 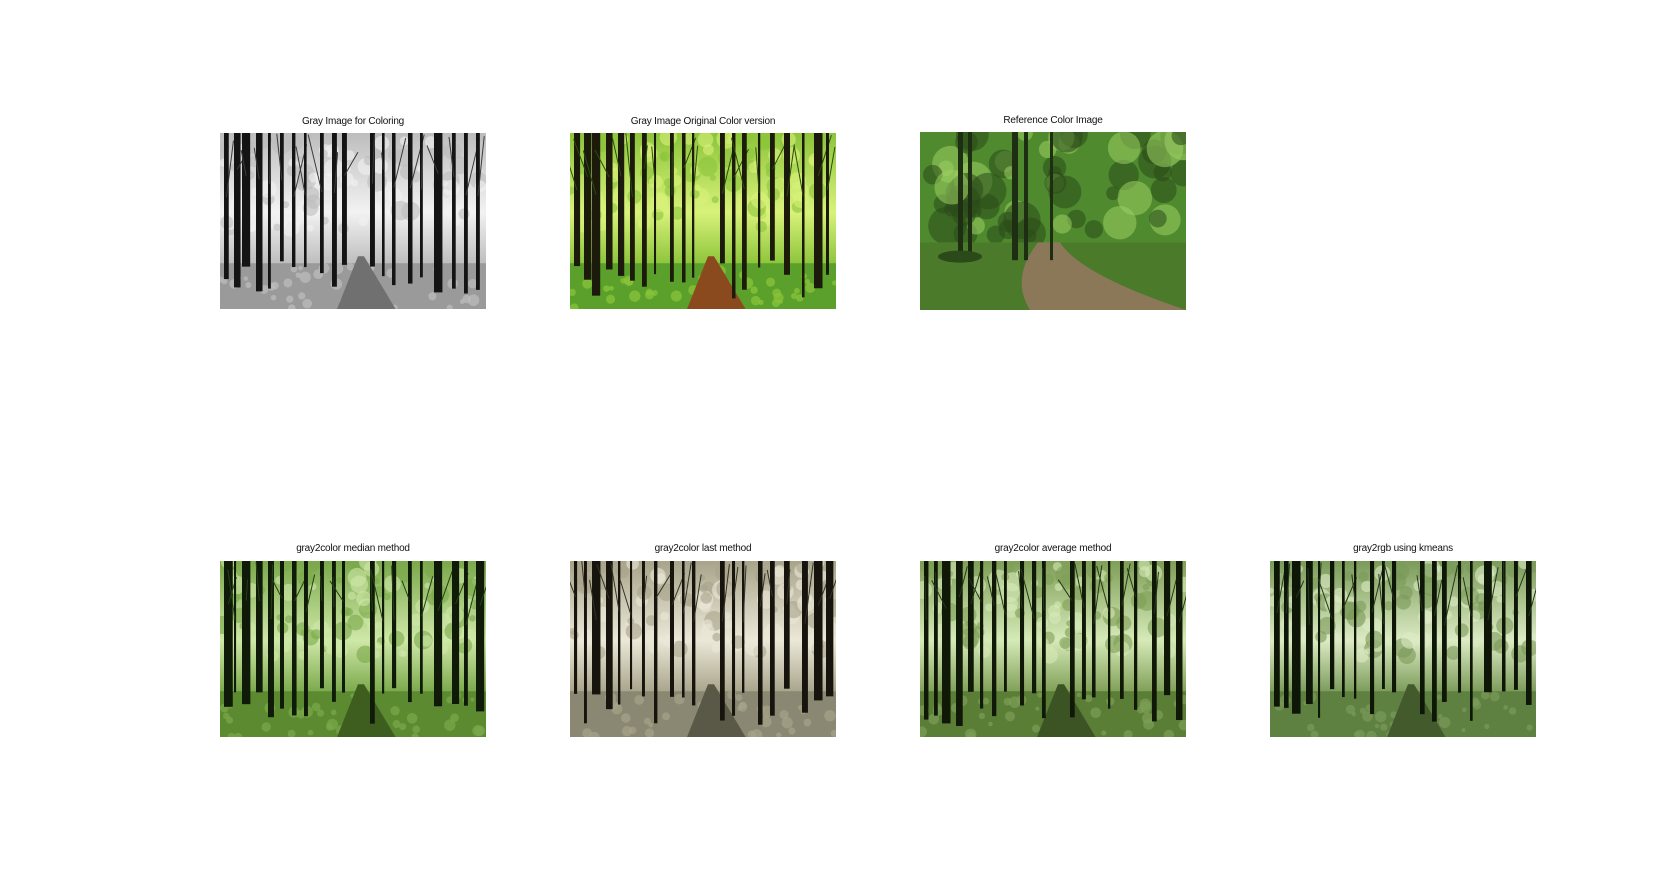 What do you see at coordinates (1403, 548) in the screenshot?
I see `subplot-title: gray2rgb using kmeans` at bounding box center [1403, 548].